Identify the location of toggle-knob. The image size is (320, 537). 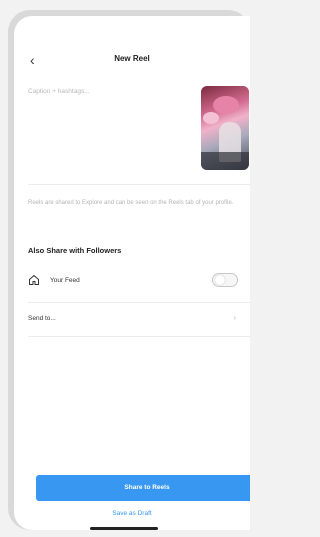
(220, 280).